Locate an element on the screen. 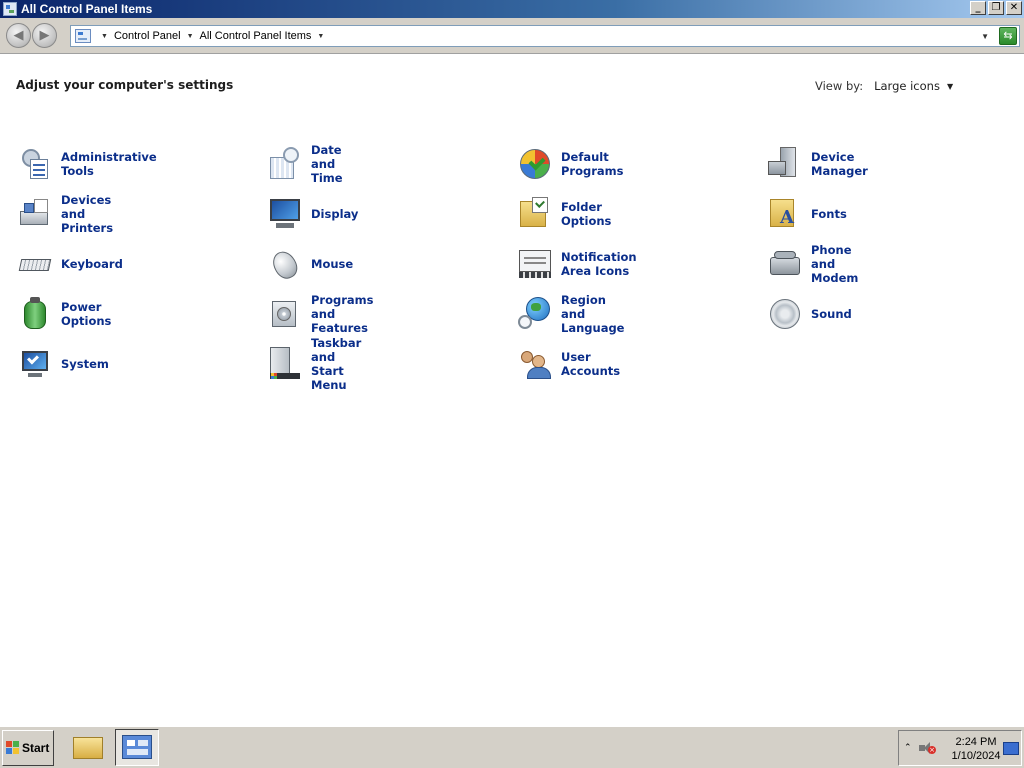  item-taskbar-and-start-menu: Taskbar and Start Menu is located at coordinates (314, 364).